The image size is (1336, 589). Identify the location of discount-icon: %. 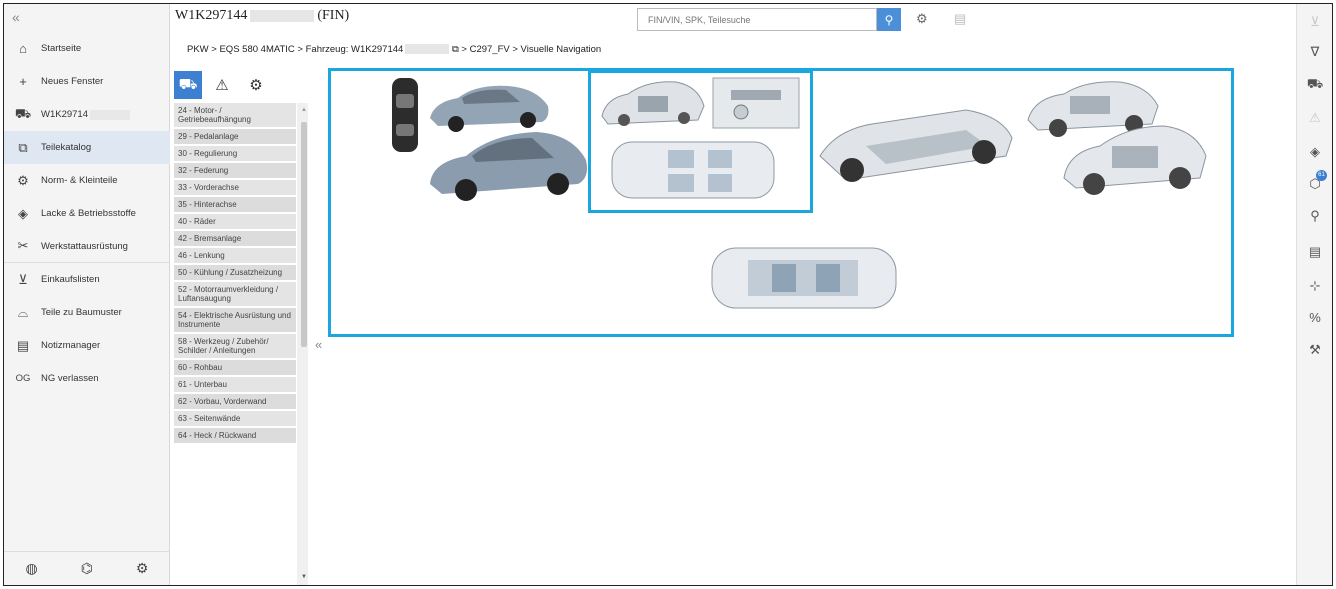
(1314, 317).